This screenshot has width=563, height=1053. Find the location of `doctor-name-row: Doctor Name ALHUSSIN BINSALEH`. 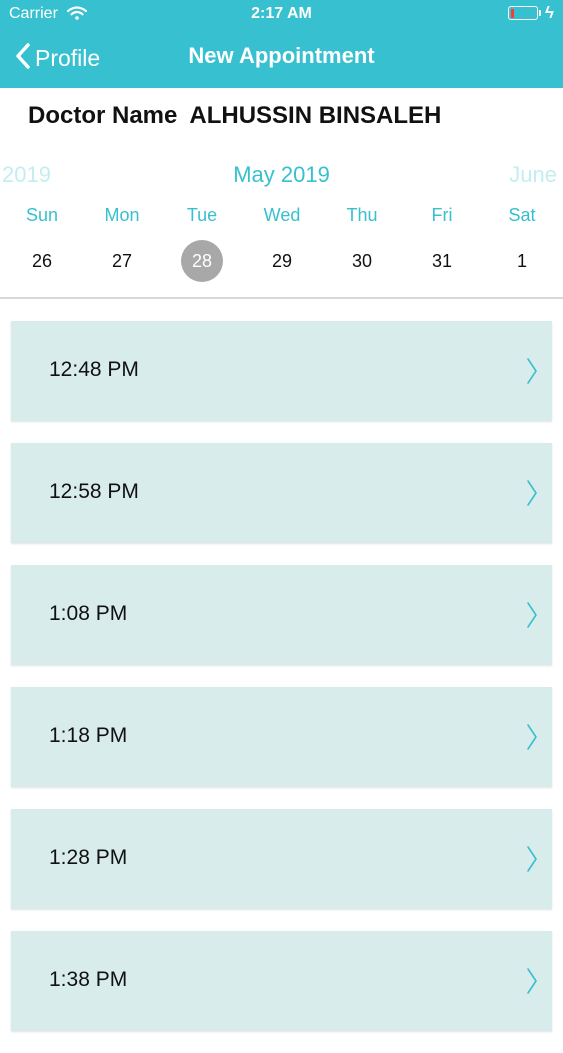

doctor-name-row: Doctor Name ALHUSSIN BINSALEH is located at coordinates (234, 116).